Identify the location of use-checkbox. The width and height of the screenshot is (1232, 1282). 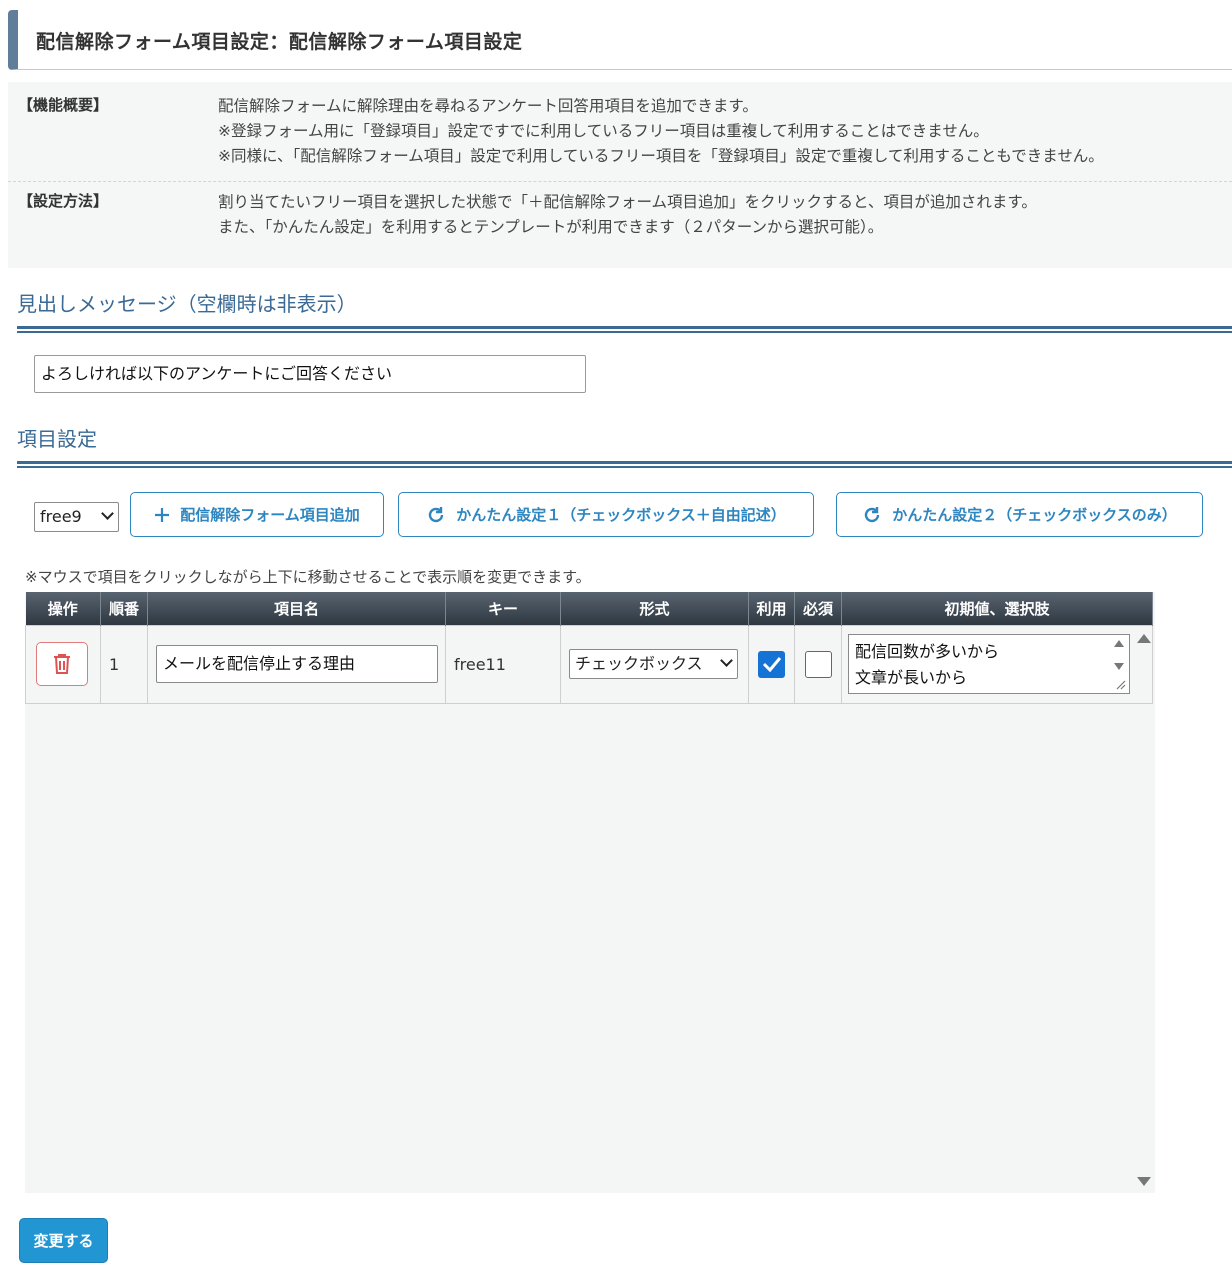
(771, 664).